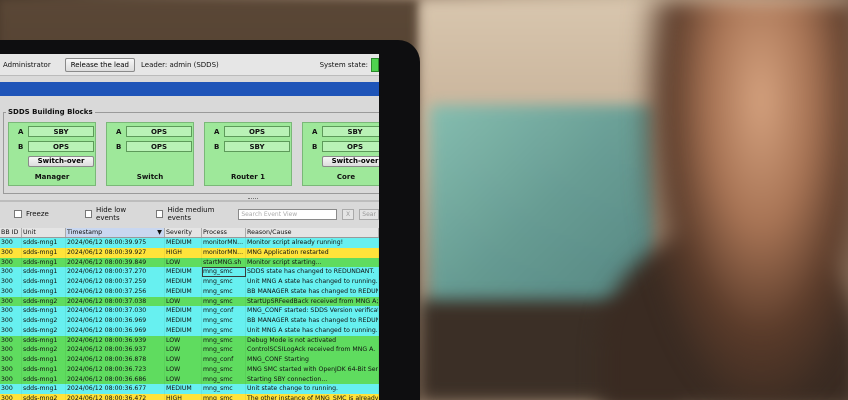 This screenshot has width=848, height=400. I want to click on unit-a-row: A OPS, so click(252, 131).